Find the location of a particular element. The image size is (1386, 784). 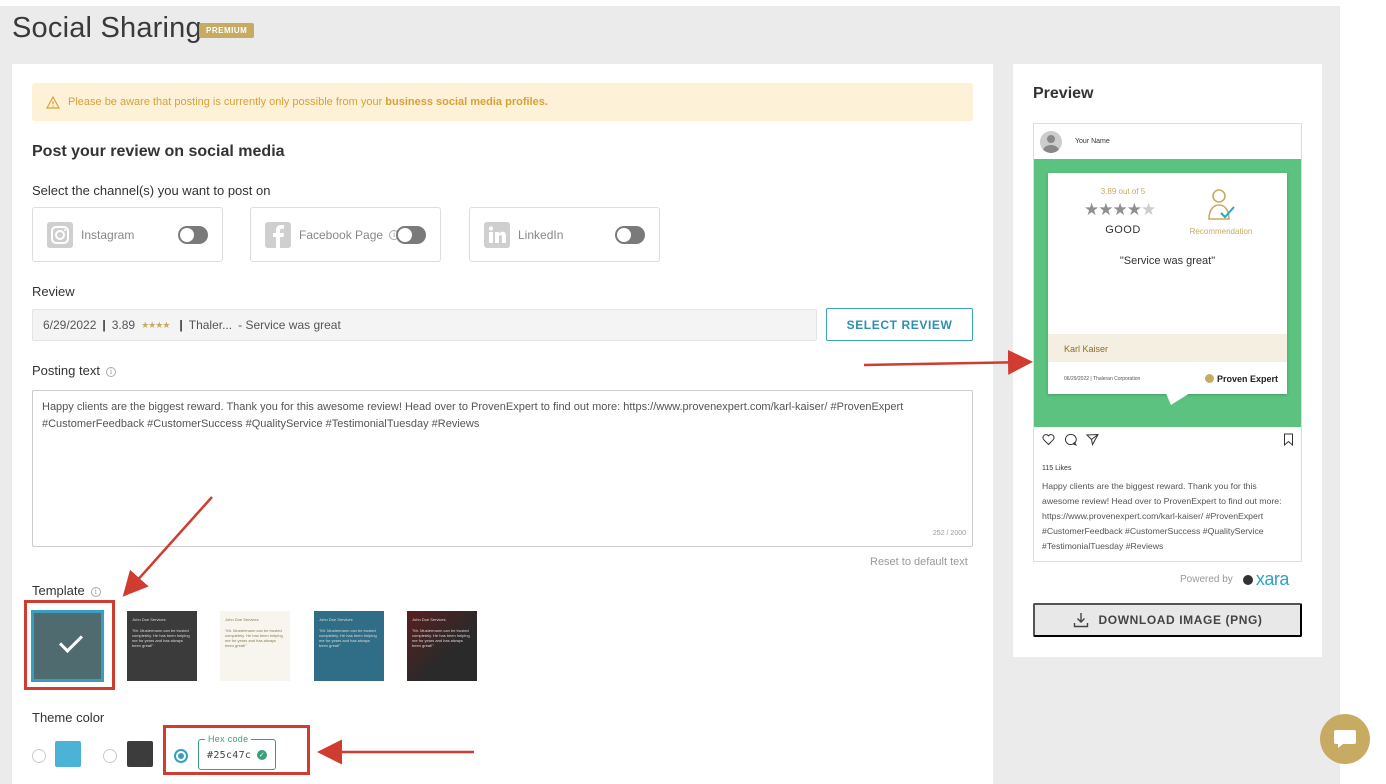

rating-stars-filled: ★★★★ is located at coordinates (1113, 209).